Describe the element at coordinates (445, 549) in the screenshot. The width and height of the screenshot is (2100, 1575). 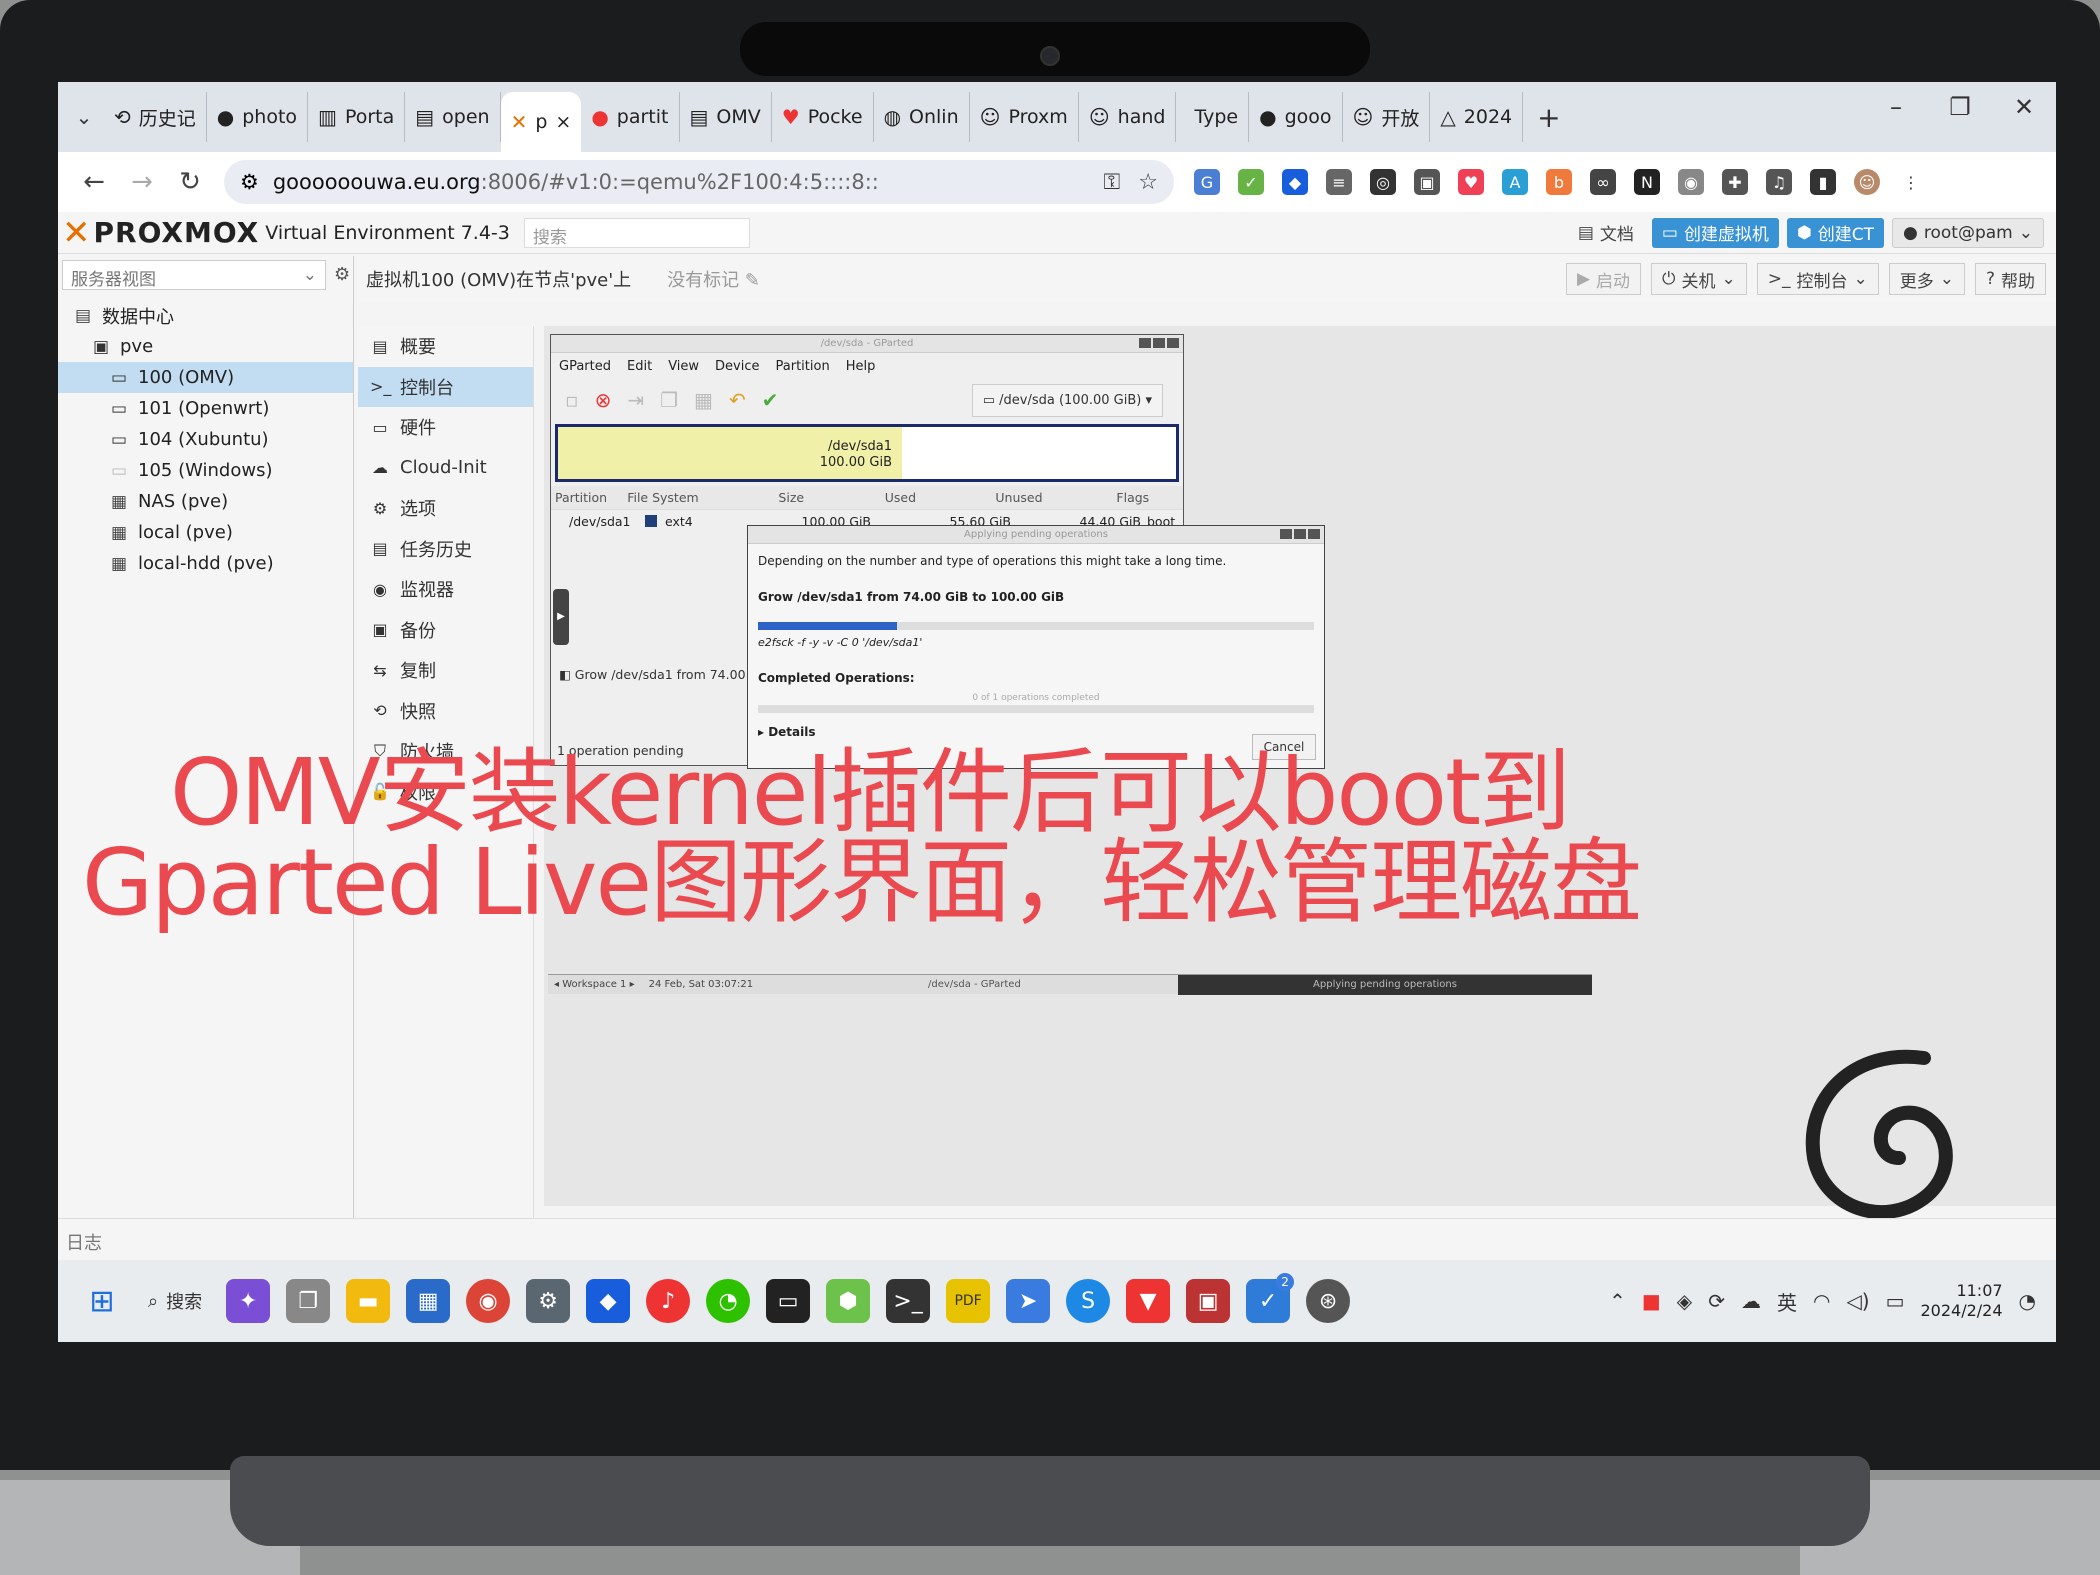
I see `vm-nav-item: ▤ 任务历史` at that location.